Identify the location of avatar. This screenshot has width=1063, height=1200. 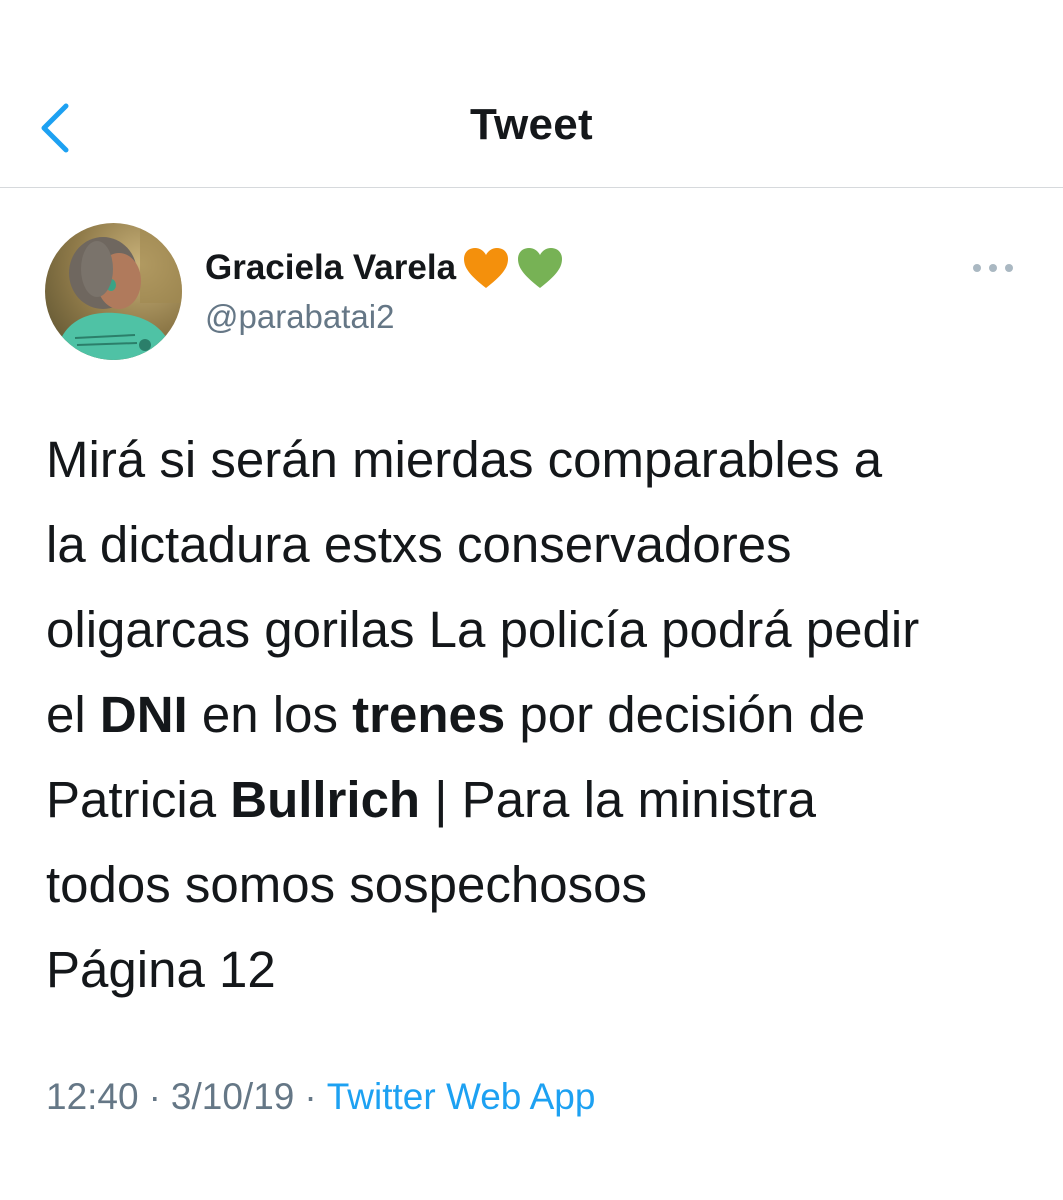
(113, 291).